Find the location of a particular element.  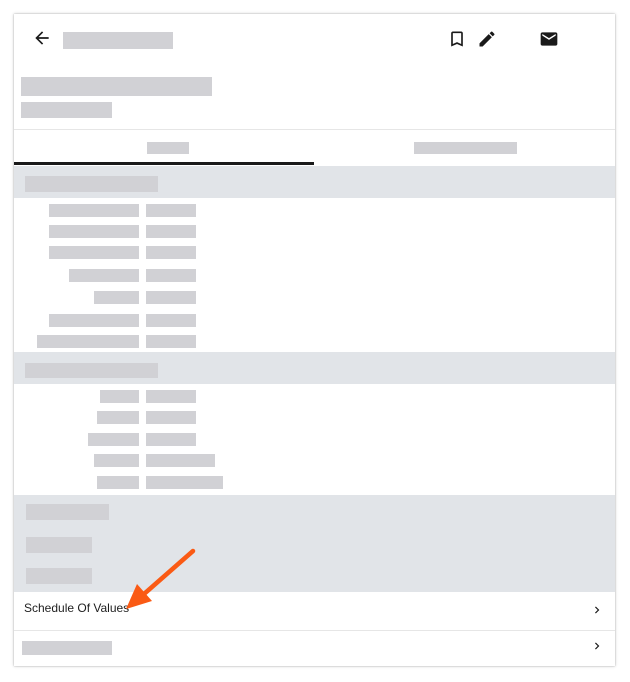

bookmark-icon is located at coordinates (457, 39).